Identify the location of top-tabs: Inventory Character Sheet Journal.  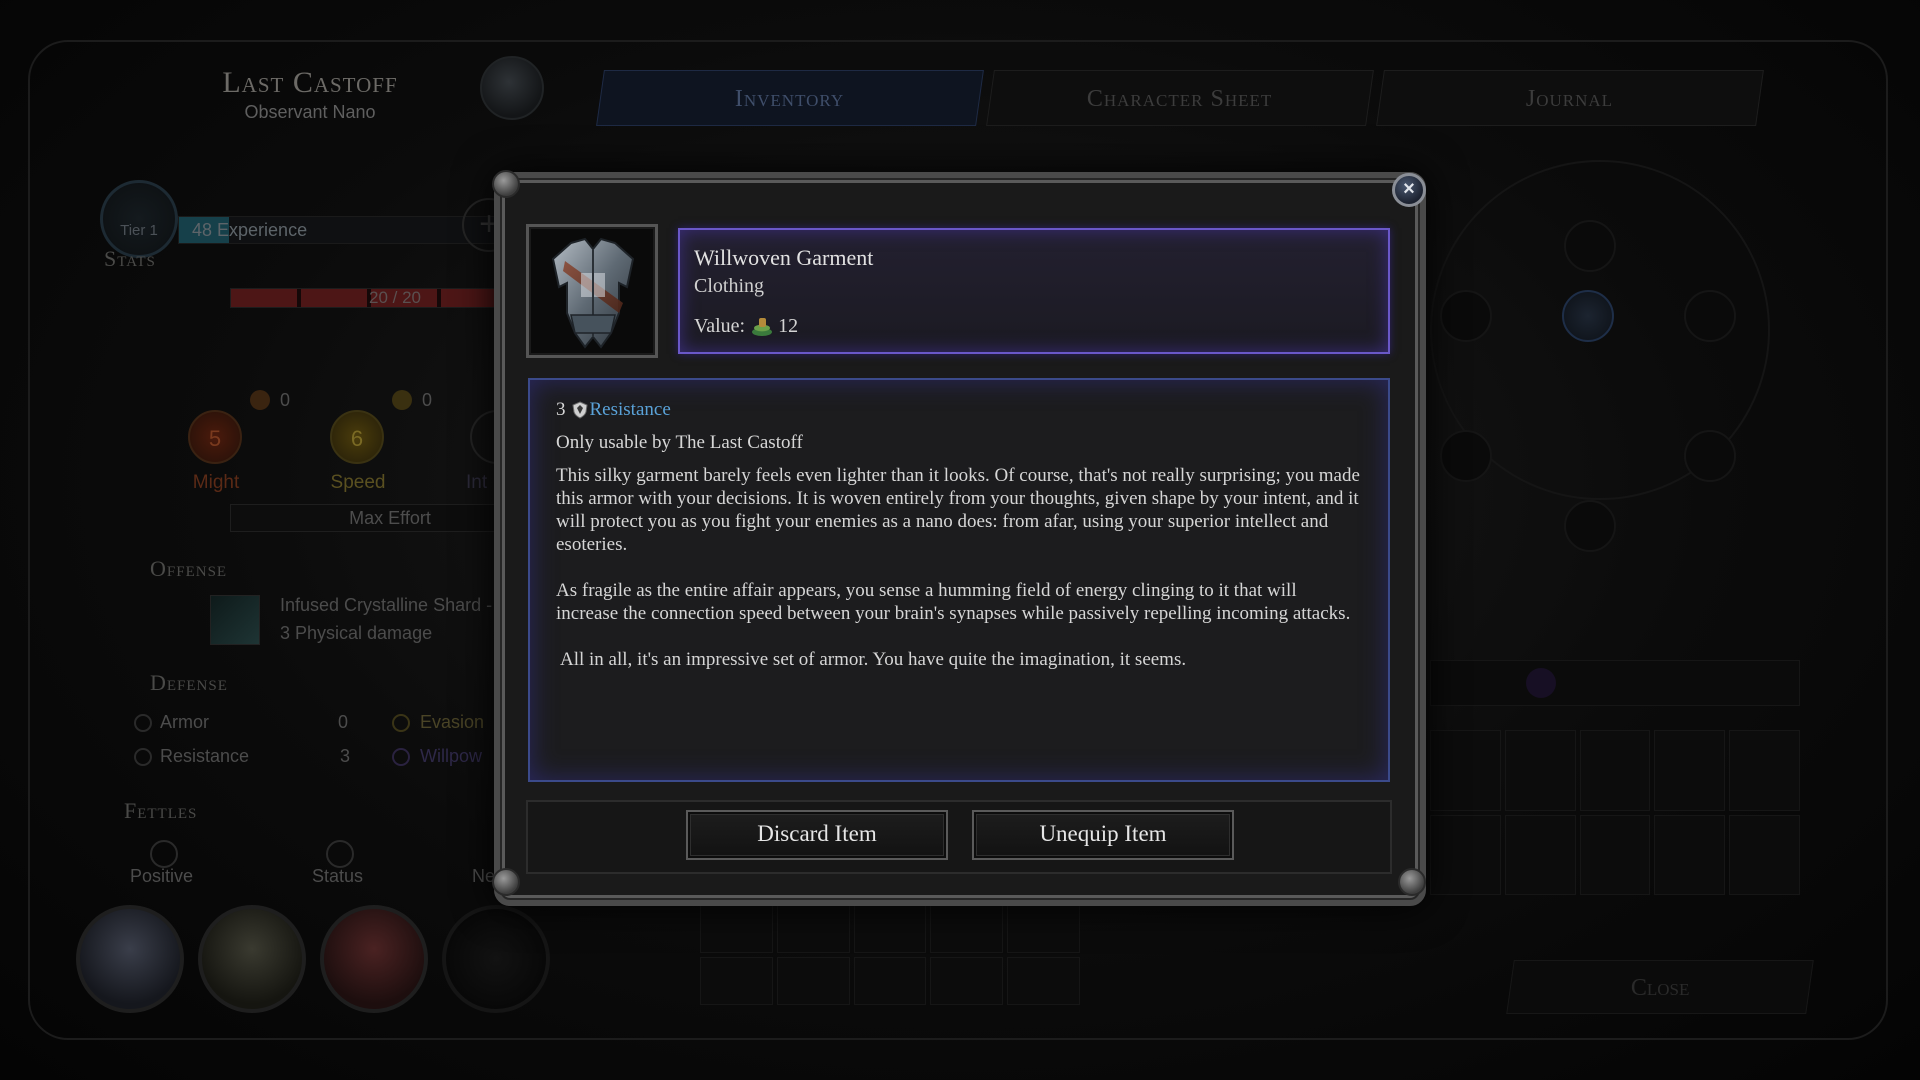
(1188, 98).